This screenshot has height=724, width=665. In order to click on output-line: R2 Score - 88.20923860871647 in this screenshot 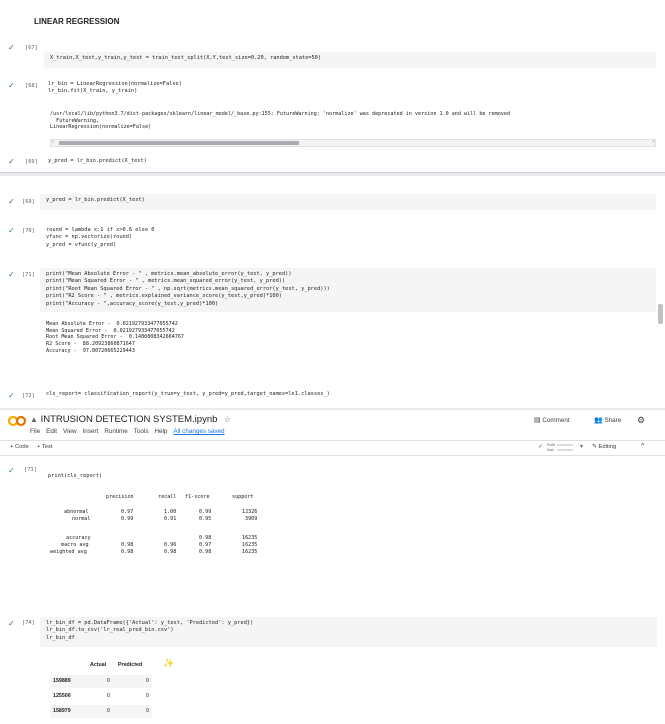, I will do `click(90, 344)`.